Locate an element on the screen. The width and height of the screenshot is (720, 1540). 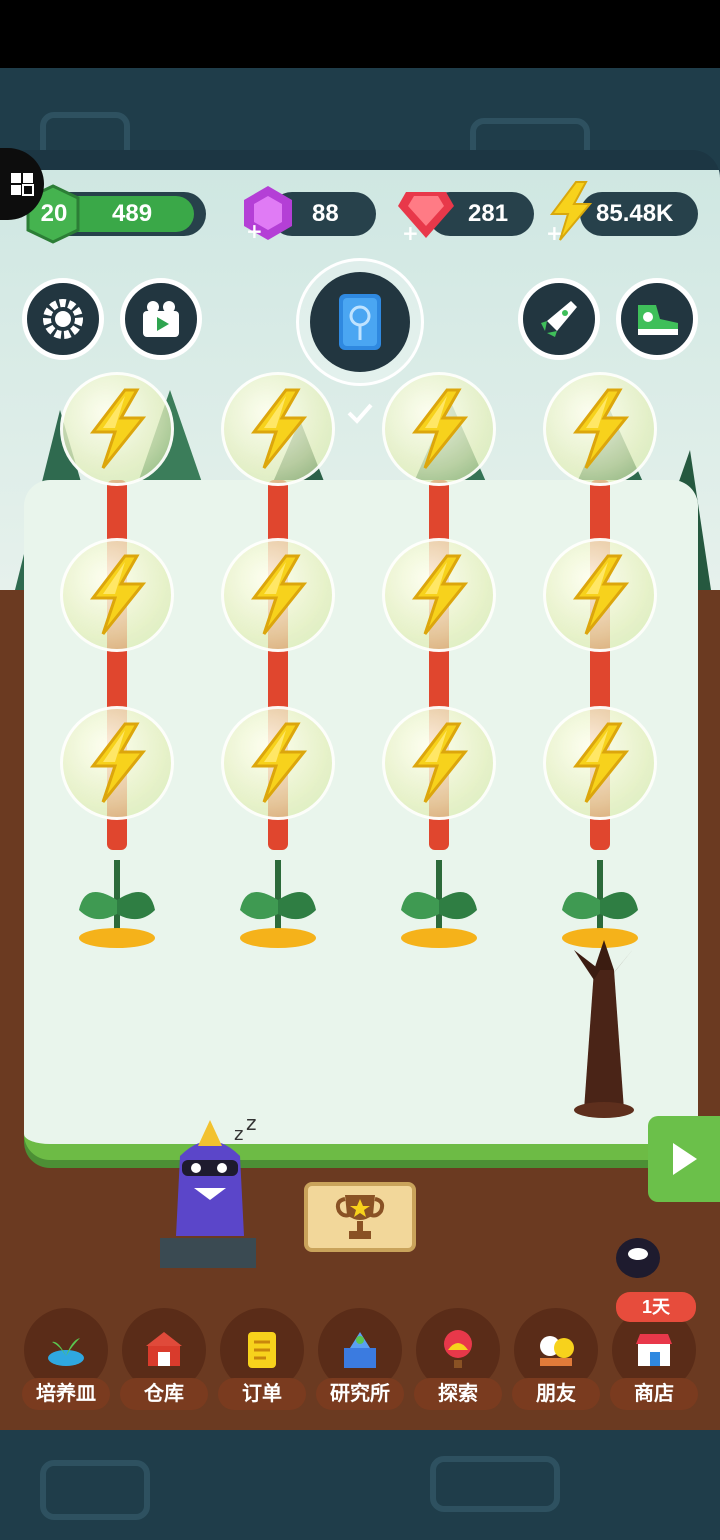
nav-item: 探索 is located at coordinates (458, 1361).